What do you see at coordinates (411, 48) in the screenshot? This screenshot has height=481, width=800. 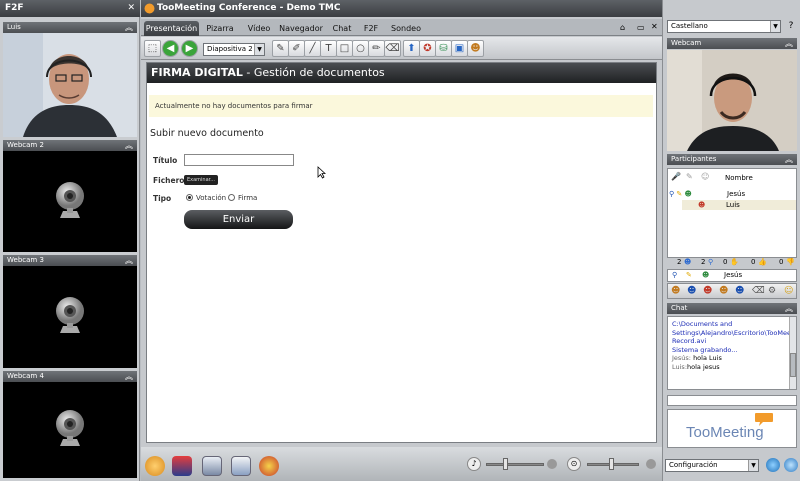 I see `upload-icon: ⬆` at bounding box center [411, 48].